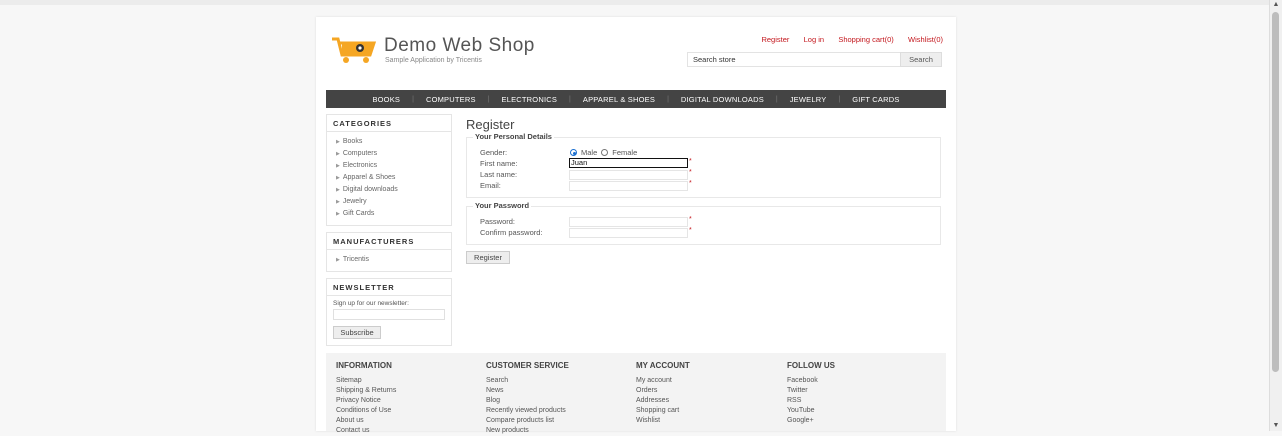 This screenshot has width=1282, height=436. What do you see at coordinates (371, 303) in the screenshot?
I see `newsletter-text: Sign up for our newsletter:` at bounding box center [371, 303].